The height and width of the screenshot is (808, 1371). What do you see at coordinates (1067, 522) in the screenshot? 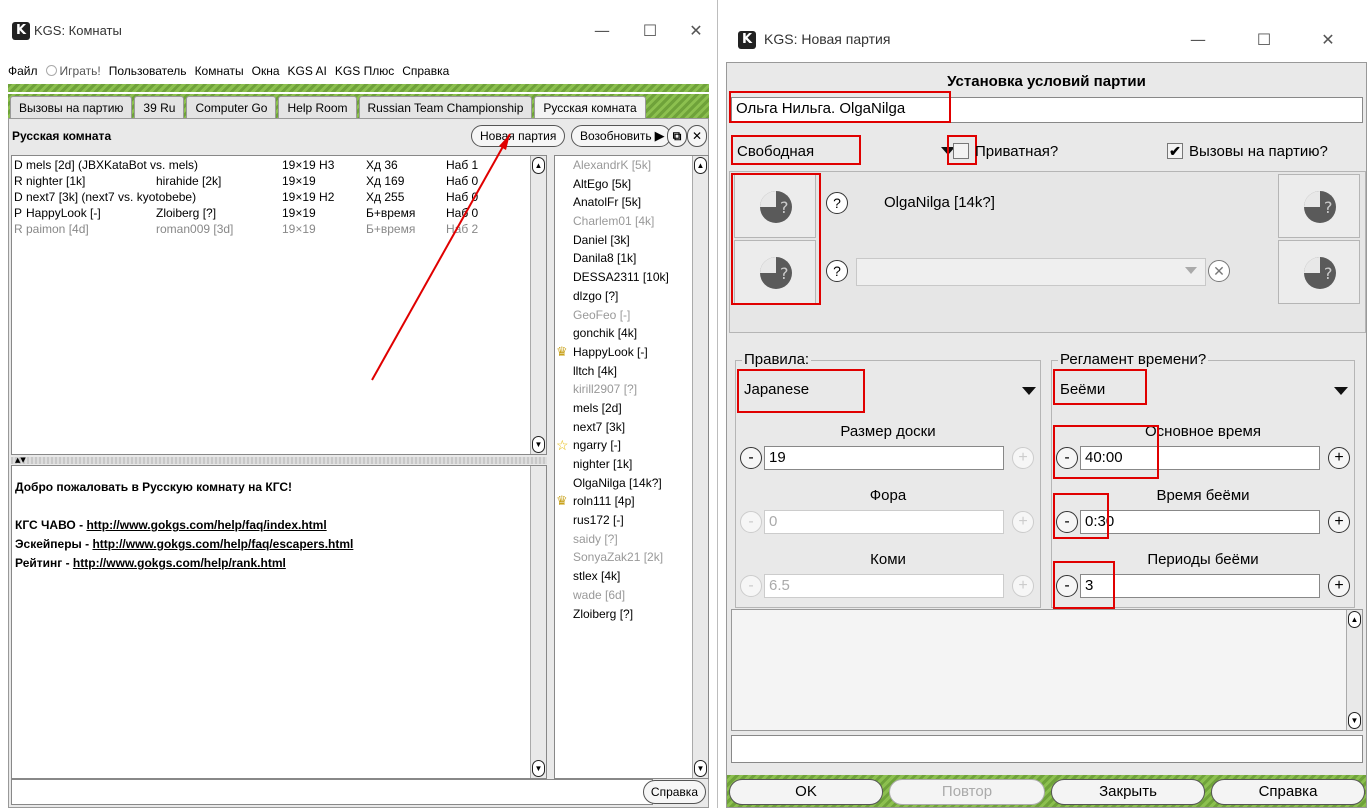
I see `byoyomi-time-minus: -` at bounding box center [1067, 522].